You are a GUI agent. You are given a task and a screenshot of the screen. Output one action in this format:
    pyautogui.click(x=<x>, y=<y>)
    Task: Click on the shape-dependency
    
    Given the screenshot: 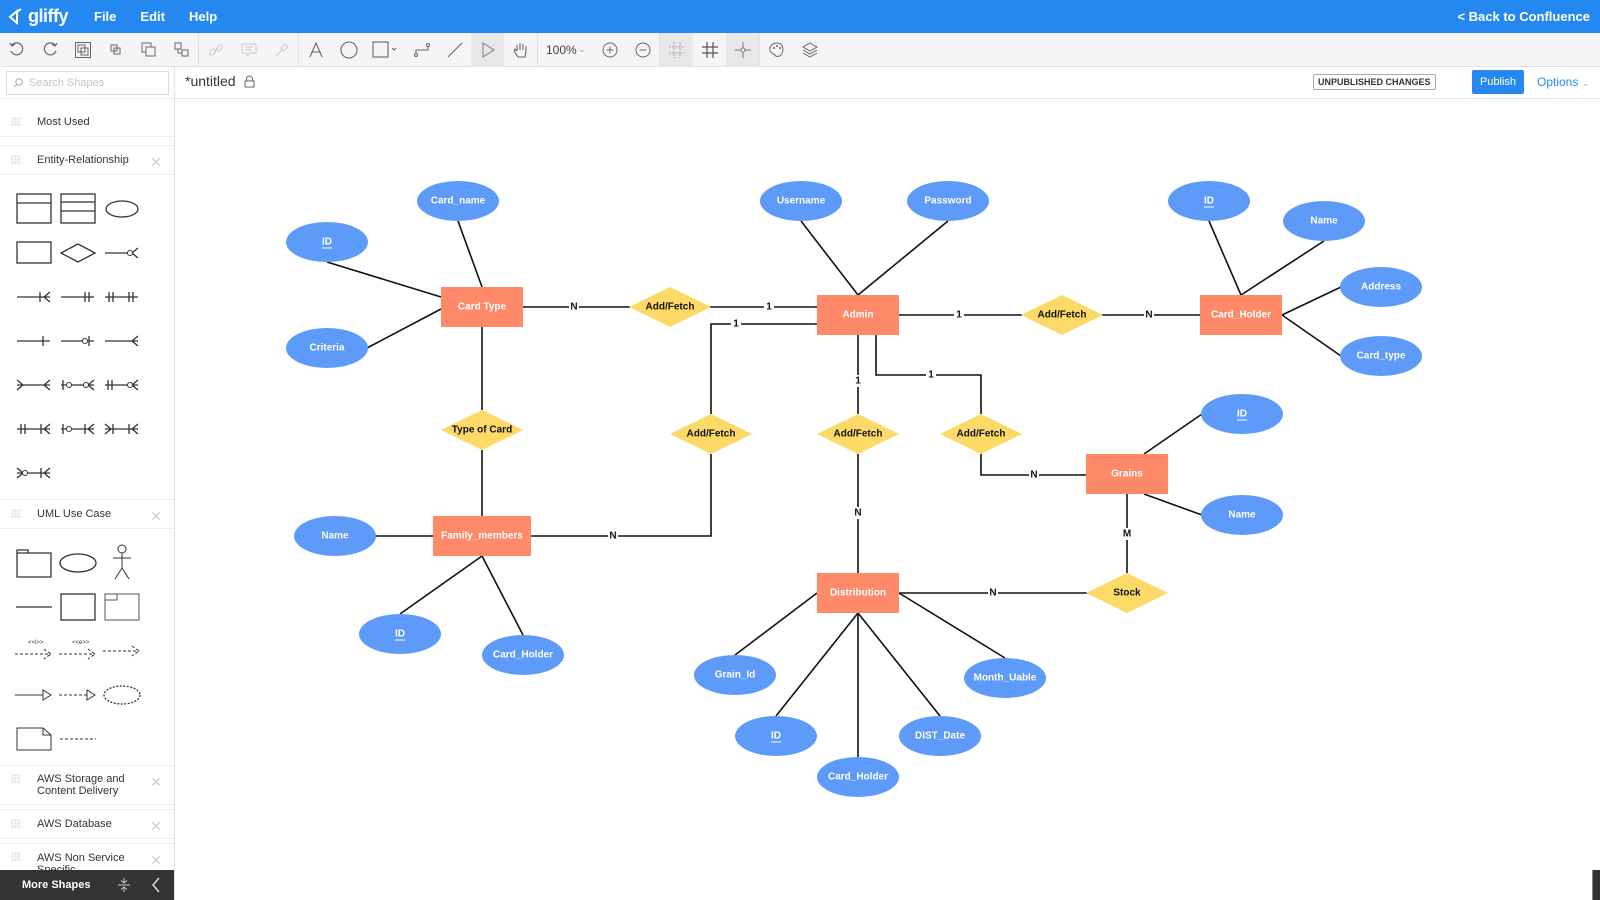 What is the action you would take?
    pyautogui.click(x=122, y=651)
    